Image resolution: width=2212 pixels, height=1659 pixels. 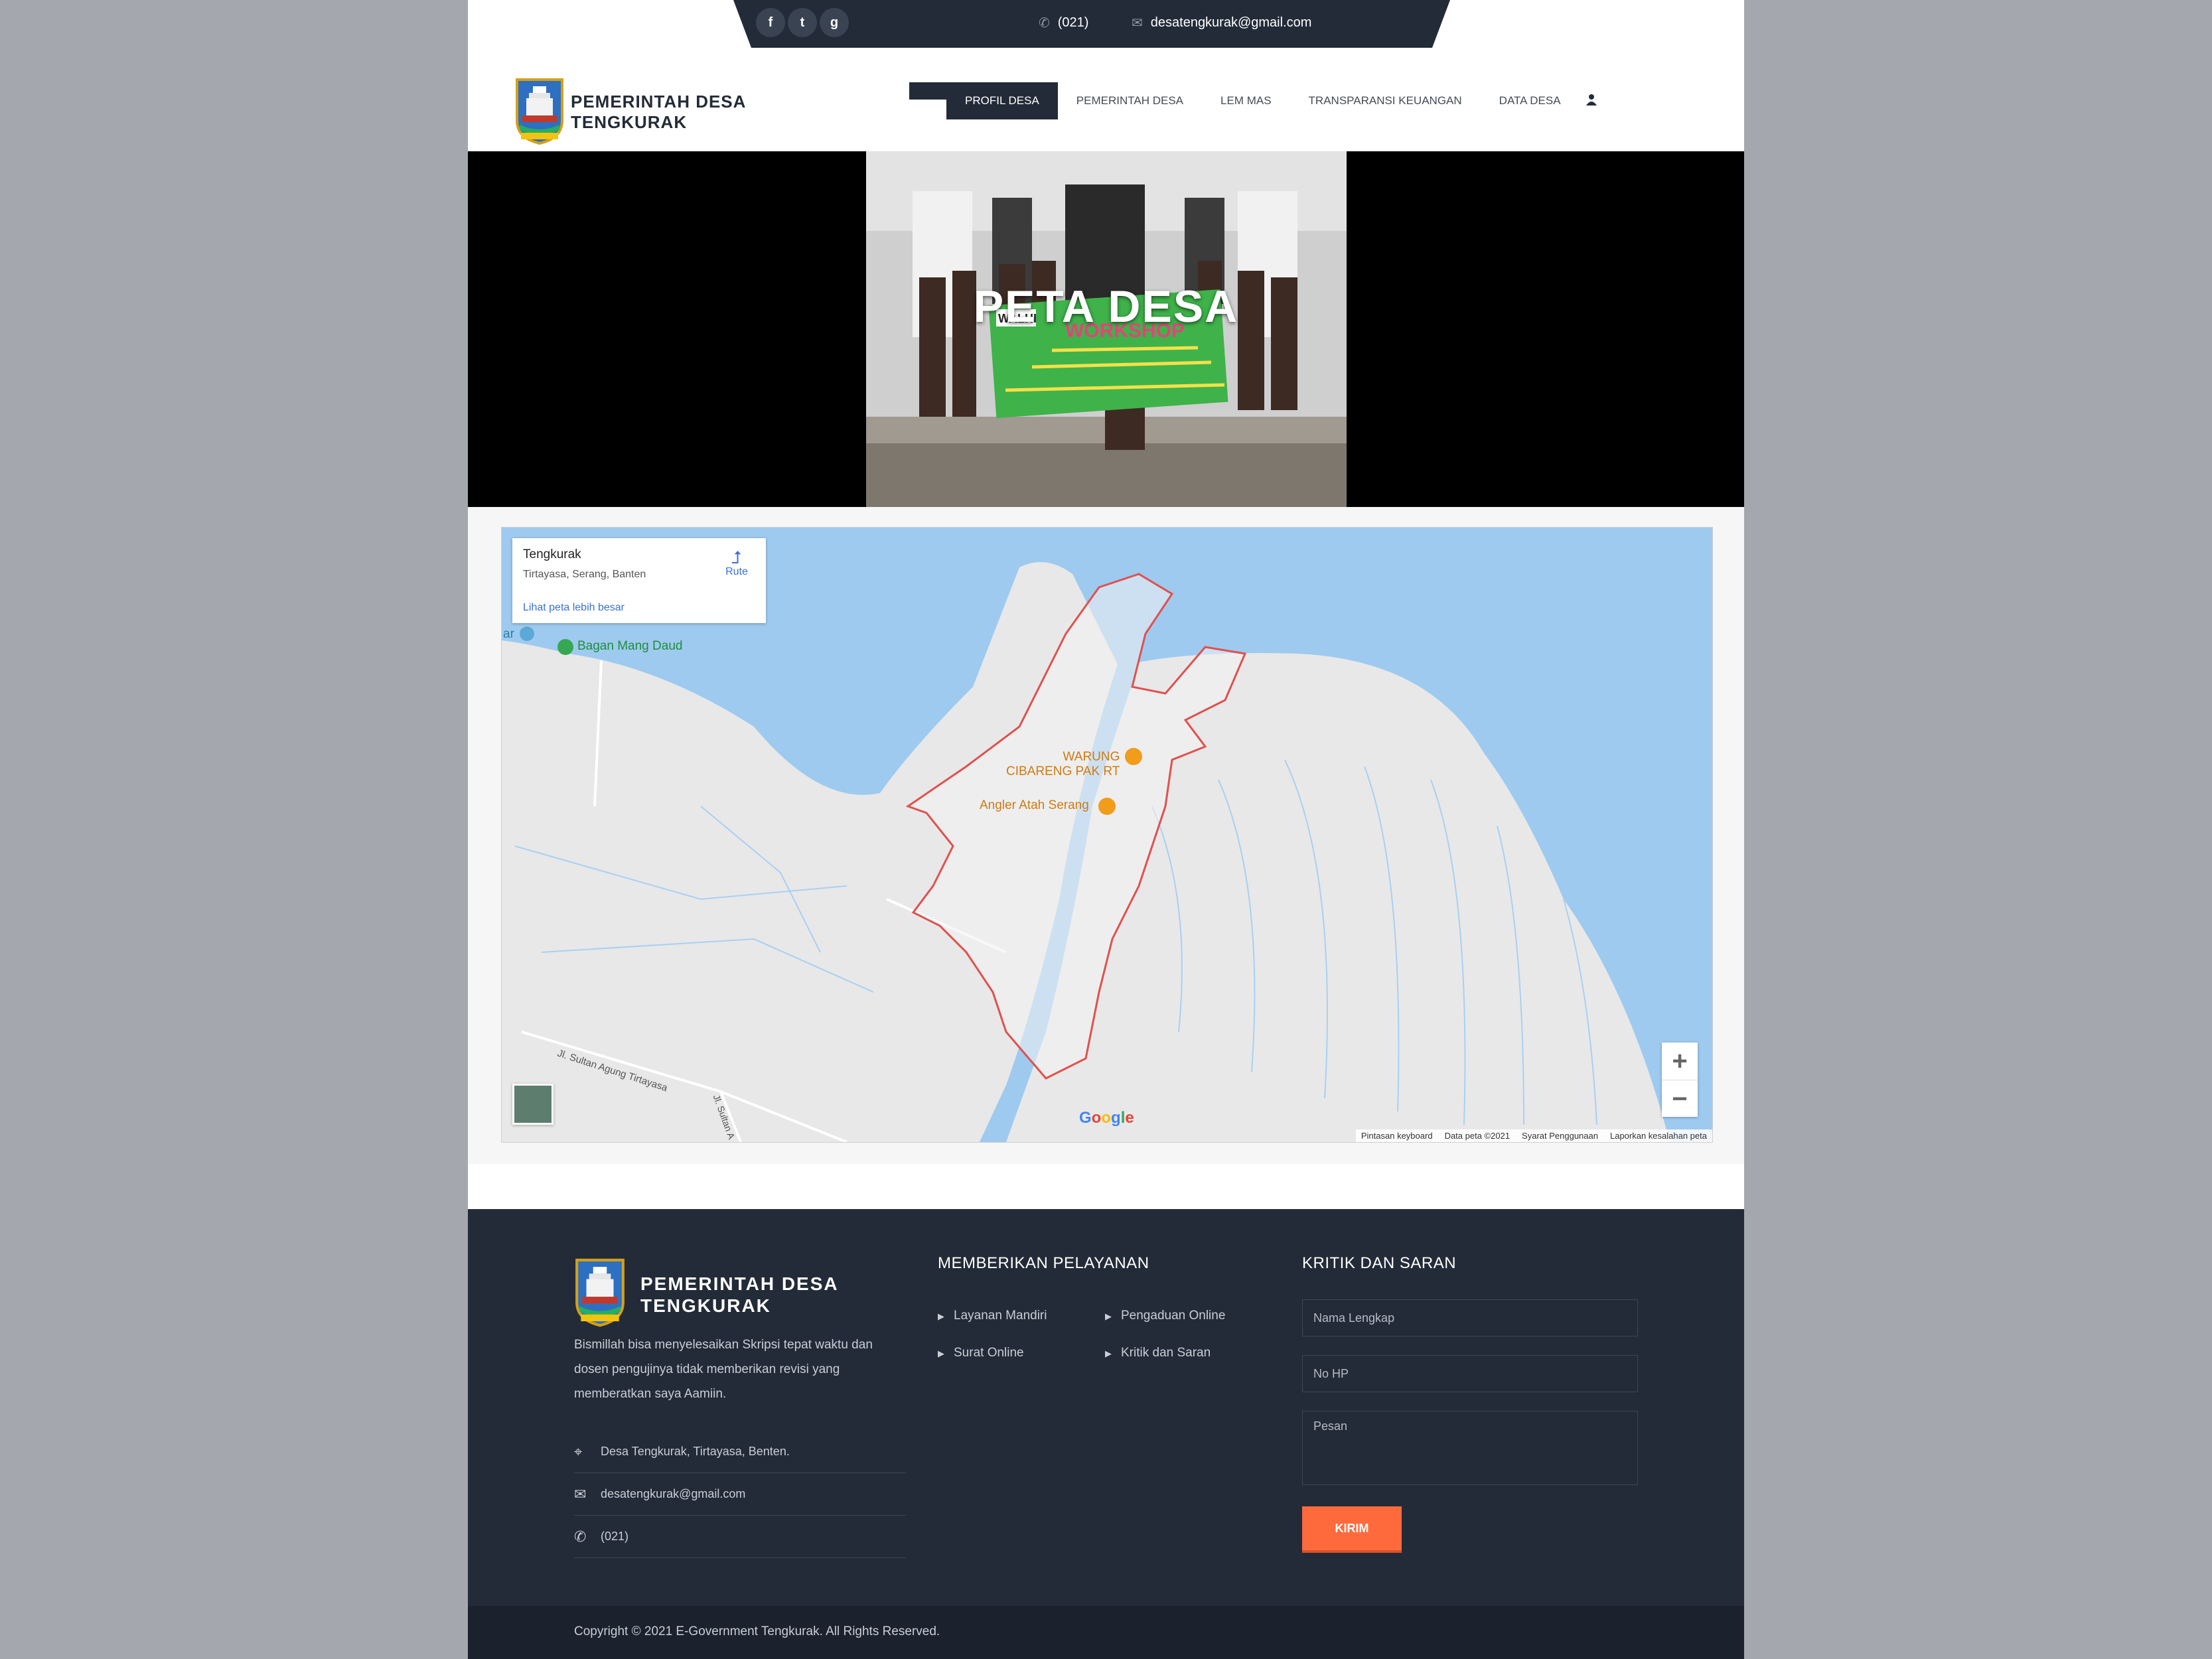 What do you see at coordinates (1002, 100) in the screenshot?
I see `nav-profil-desa: PROFIL DESA` at bounding box center [1002, 100].